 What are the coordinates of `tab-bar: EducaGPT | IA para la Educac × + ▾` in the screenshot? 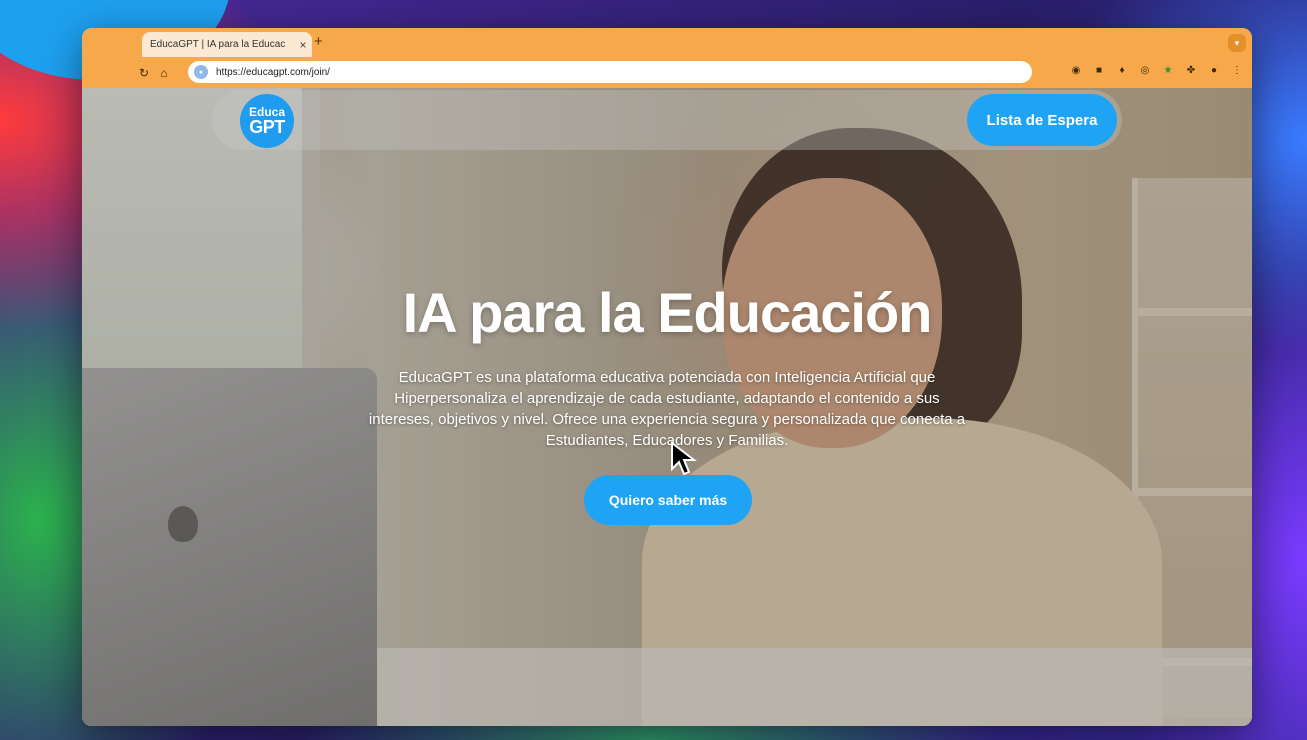 It's located at (667, 42).